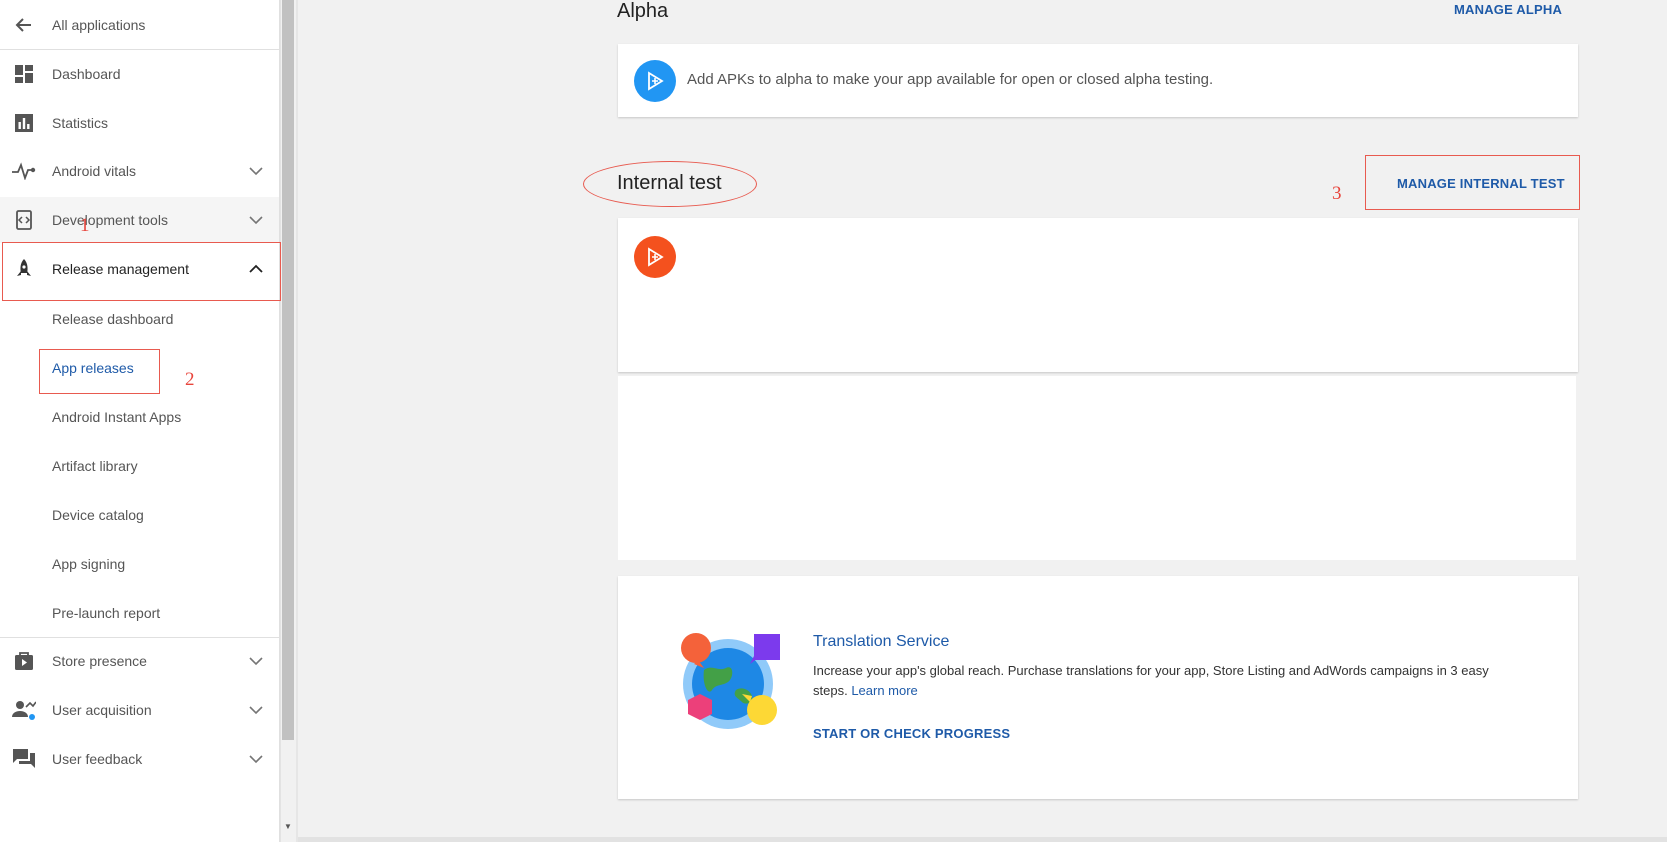 This screenshot has height=842, width=1667. I want to click on sidebar-subitem-pre-launch-report: Pre-launch report, so click(139, 613).